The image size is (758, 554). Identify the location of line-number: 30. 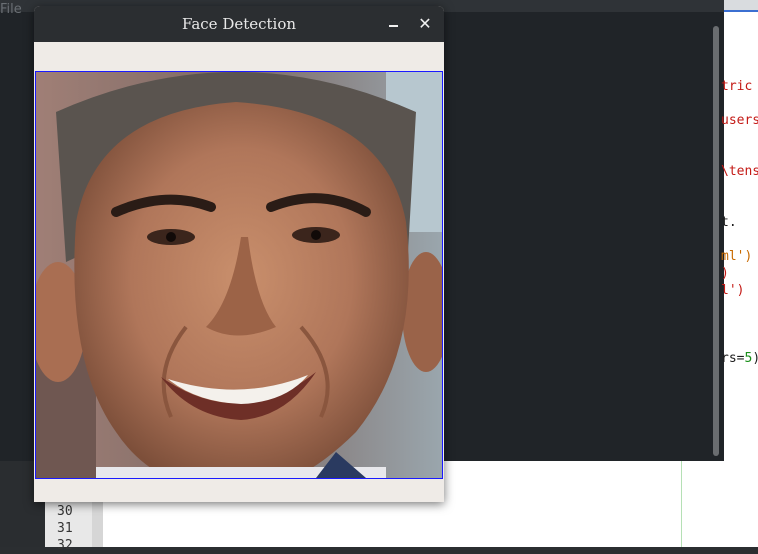
(65, 511).